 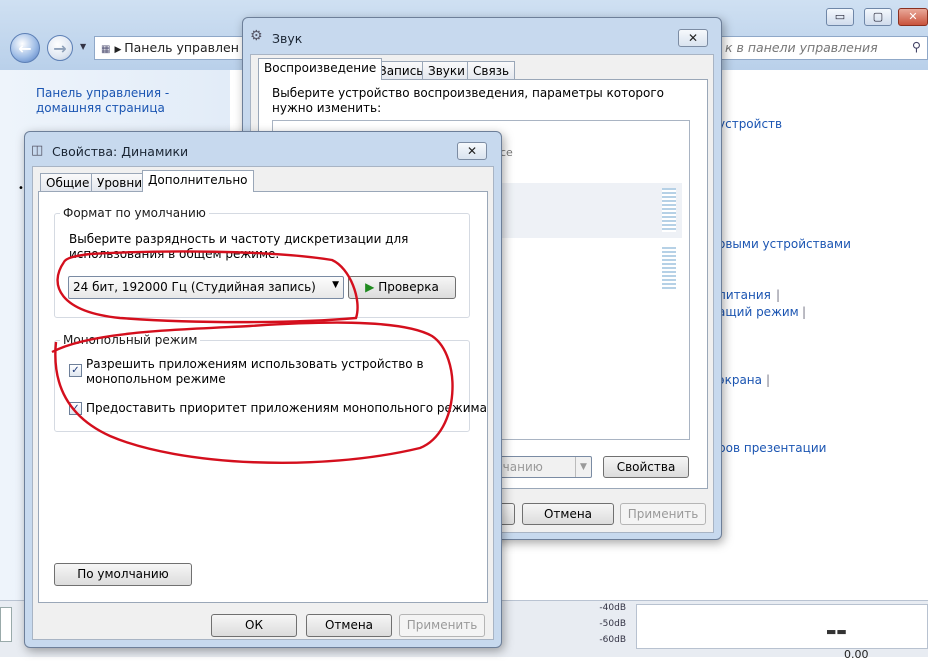 I want to click on red-annotation-loop-exclusive, so click(x=252, y=392).